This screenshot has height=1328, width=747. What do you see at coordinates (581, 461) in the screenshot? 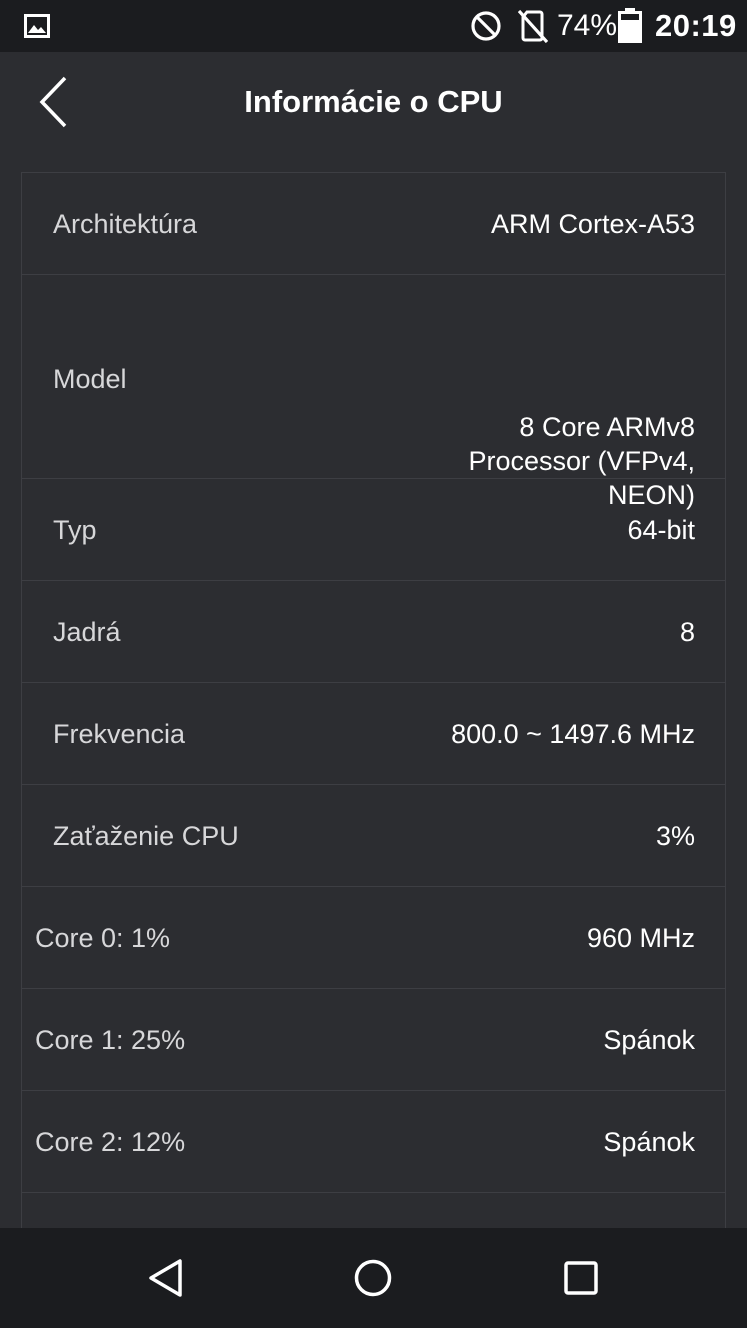
I see `row-value-line: Processor (VFPv4,` at bounding box center [581, 461].